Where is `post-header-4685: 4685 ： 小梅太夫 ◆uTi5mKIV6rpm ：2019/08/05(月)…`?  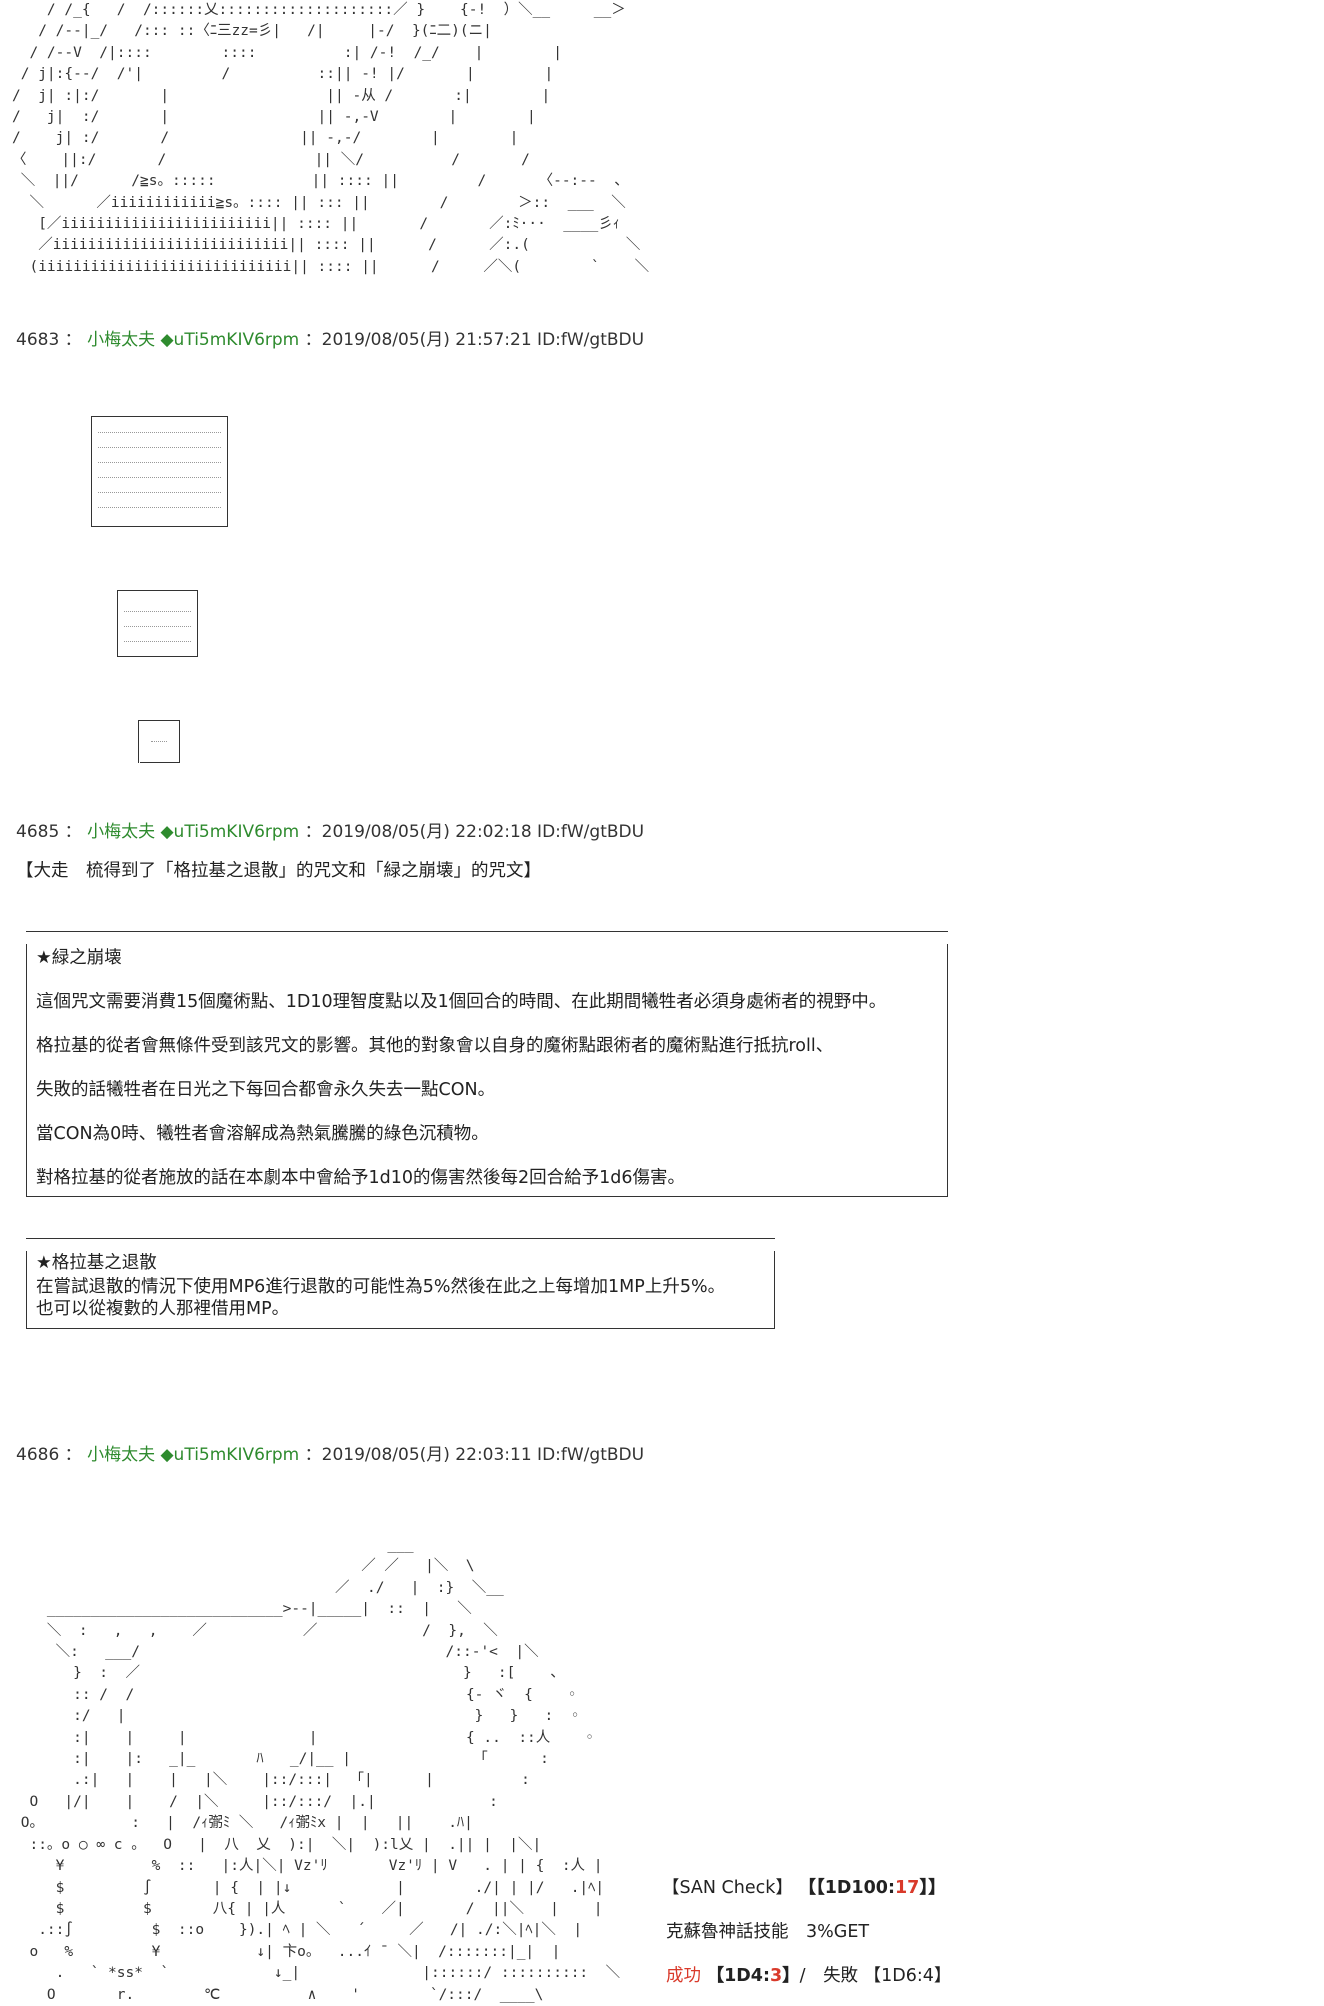 post-header-4685: 4685 ： 小梅太夫 ◆uTi5mKIV6rpm ：2019/08/05(月)… is located at coordinates (330, 829).